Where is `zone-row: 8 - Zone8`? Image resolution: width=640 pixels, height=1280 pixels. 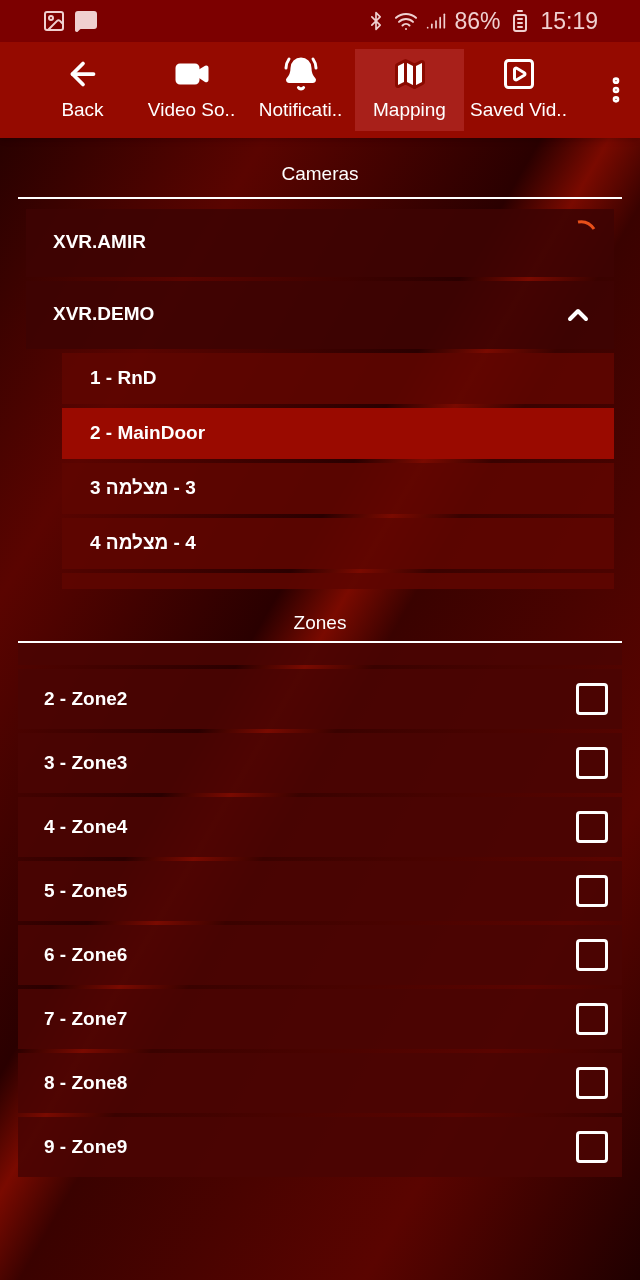
zone-row: 8 - Zone8 is located at coordinates (320, 1083).